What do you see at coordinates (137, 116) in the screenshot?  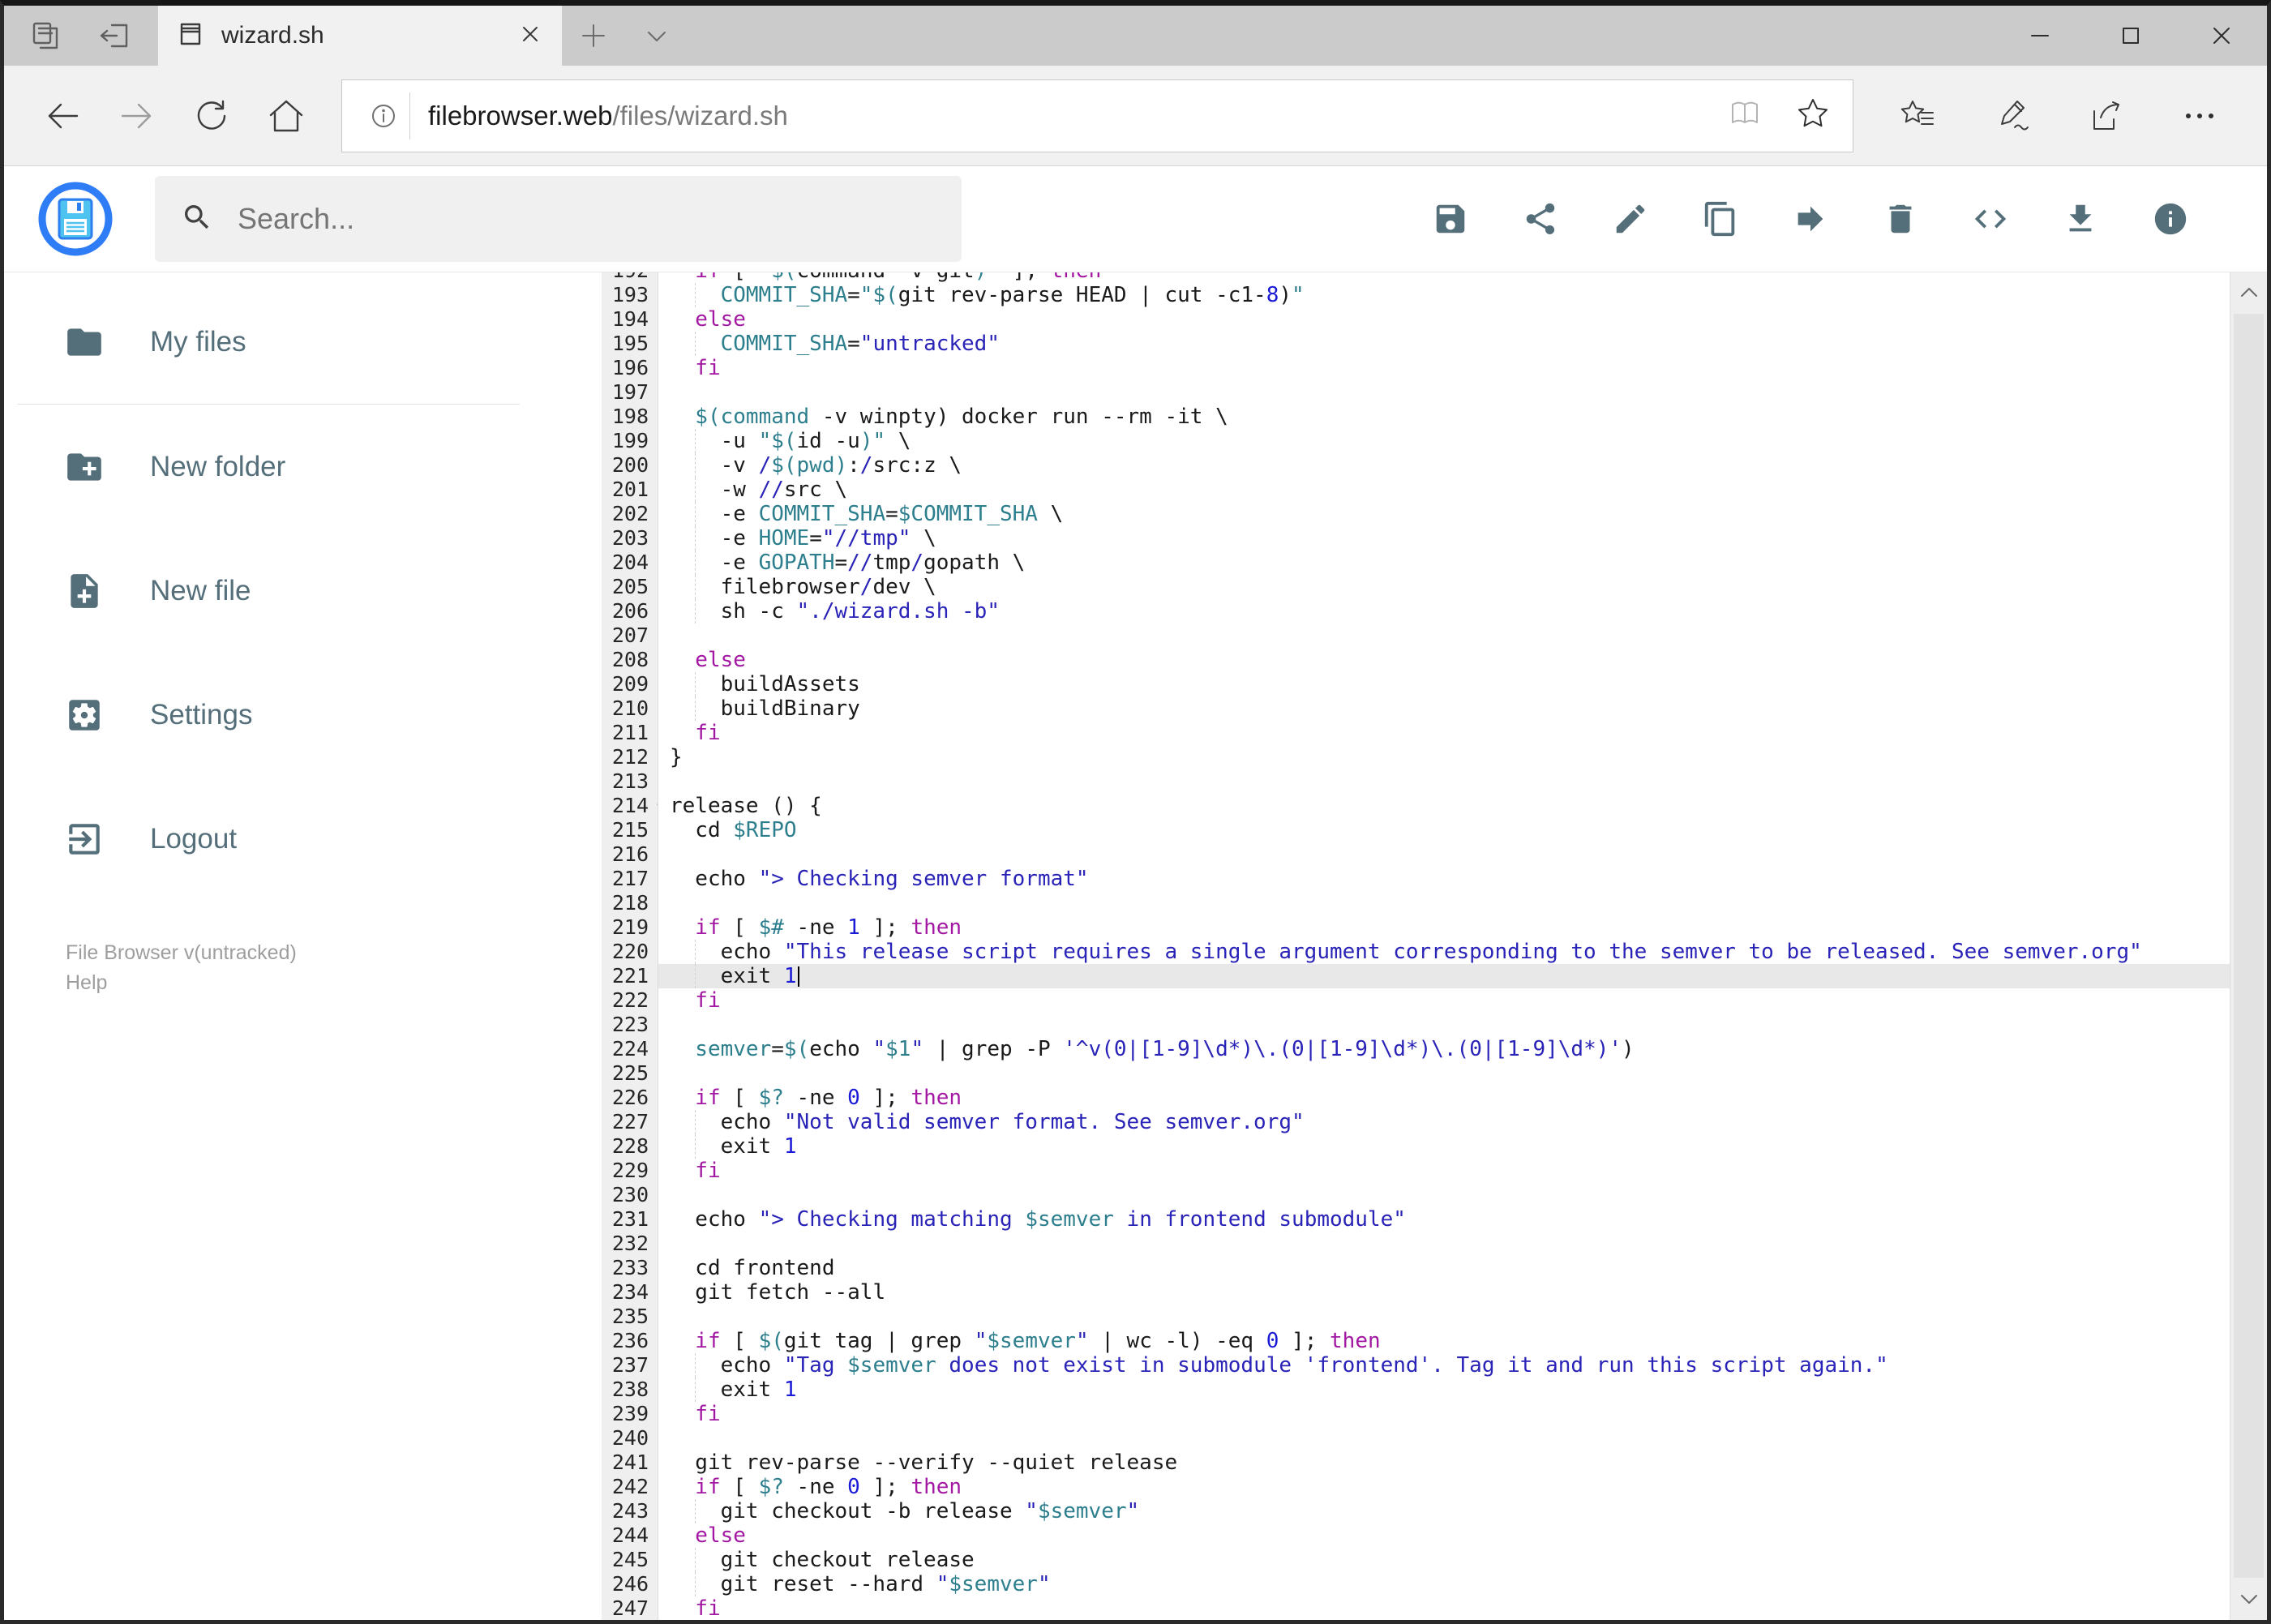 I see `forward-icon` at bounding box center [137, 116].